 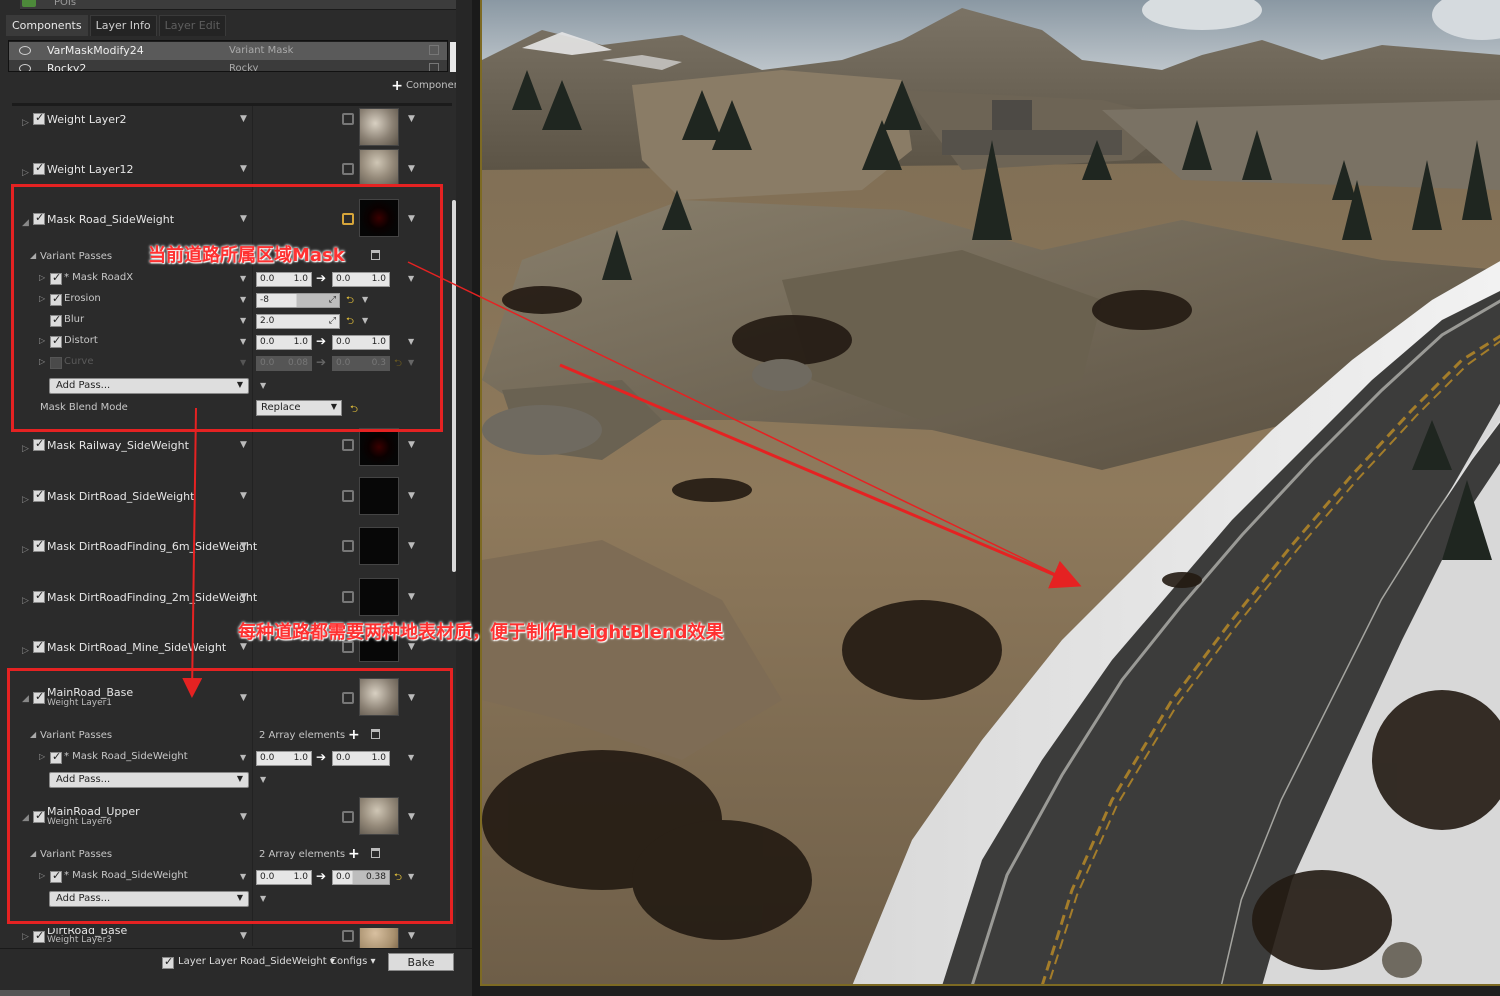 What do you see at coordinates (427, 86) in the screenshot?
I see `add-component-button: + Component` at bounding box center [427, 86].